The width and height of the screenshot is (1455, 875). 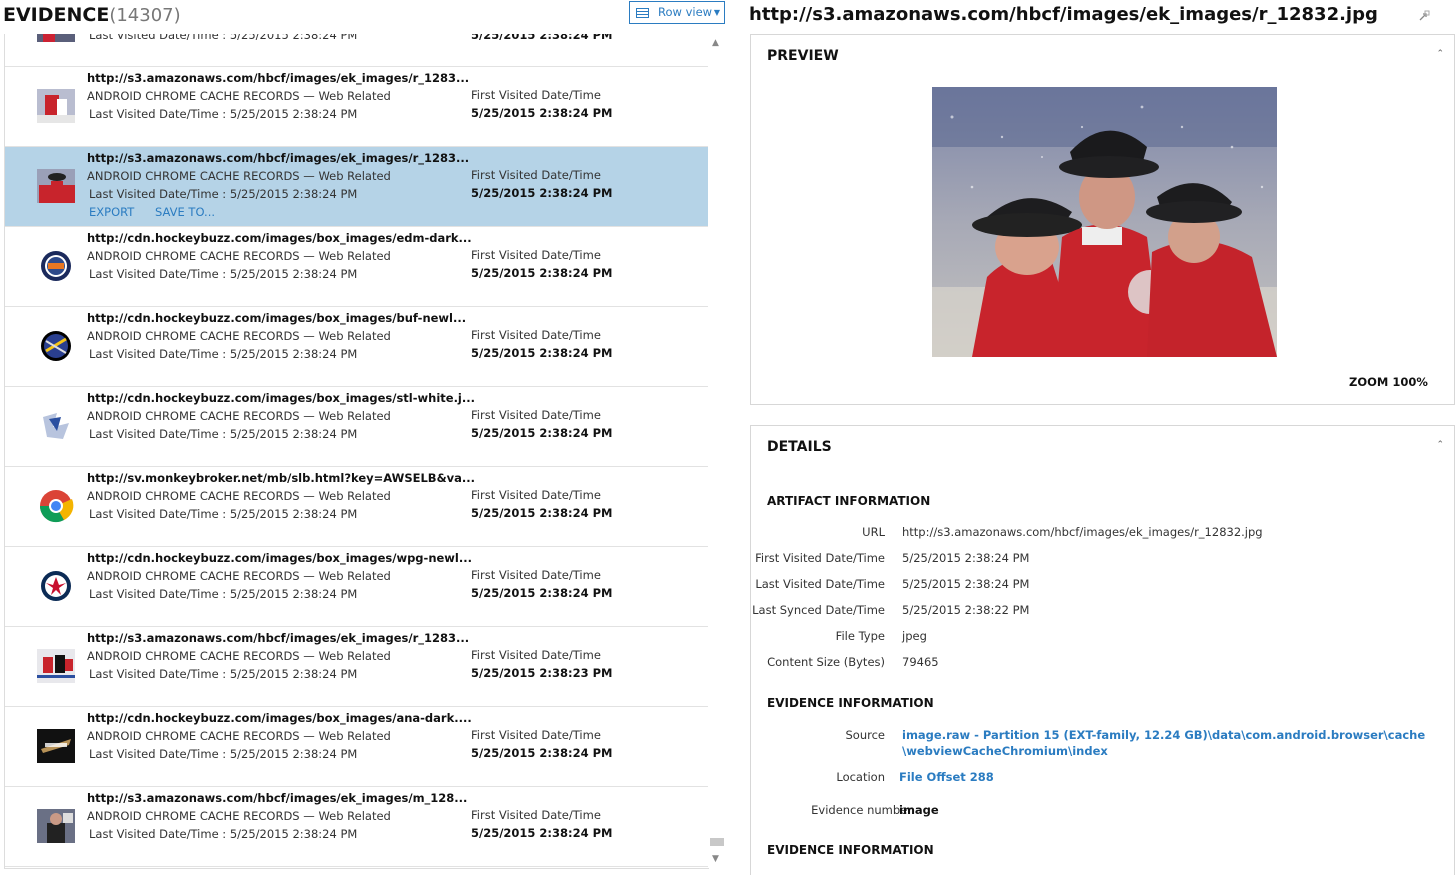 What do you see at coordinates (92, 15) in the screenshot?
I see `evidence-title: EVIDENCE(14307)` at bounding box center [92, 15].